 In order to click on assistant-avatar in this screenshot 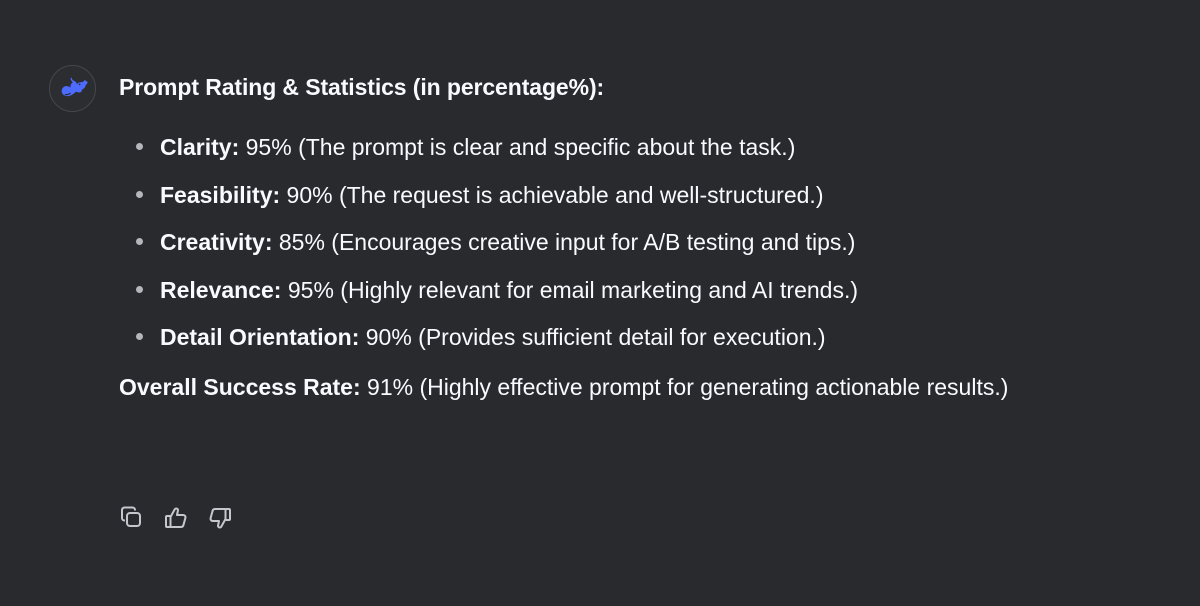, I will do `click(72, 88)`.